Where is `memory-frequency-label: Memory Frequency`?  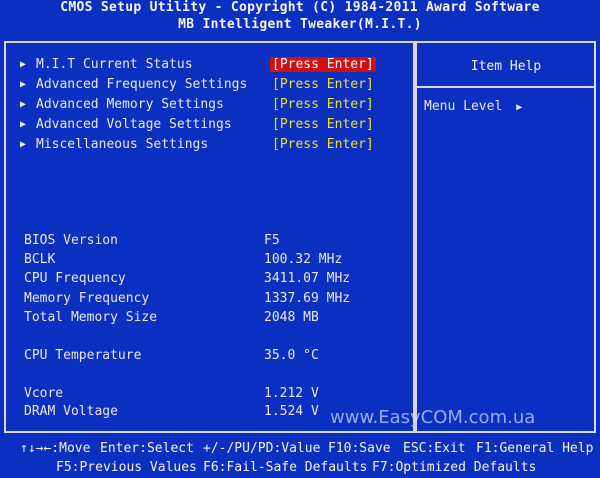
memory-frequency-label: Memory Frequency is located at coordinates (87, 298).